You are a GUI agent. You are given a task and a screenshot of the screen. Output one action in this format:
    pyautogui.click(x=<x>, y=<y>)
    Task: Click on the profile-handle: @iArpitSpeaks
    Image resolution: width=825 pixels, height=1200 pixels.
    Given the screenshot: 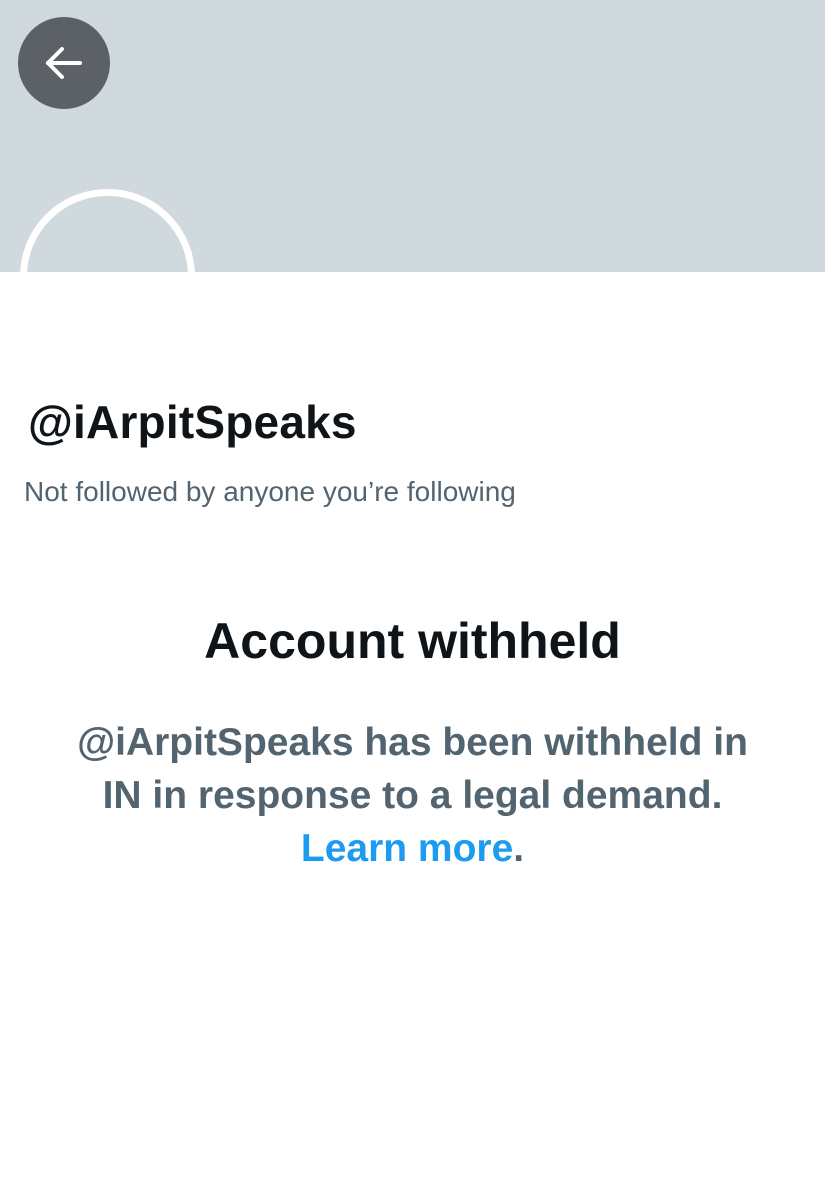 What is the action you would take?
    pyautogui.click(x=192, y=422)
    